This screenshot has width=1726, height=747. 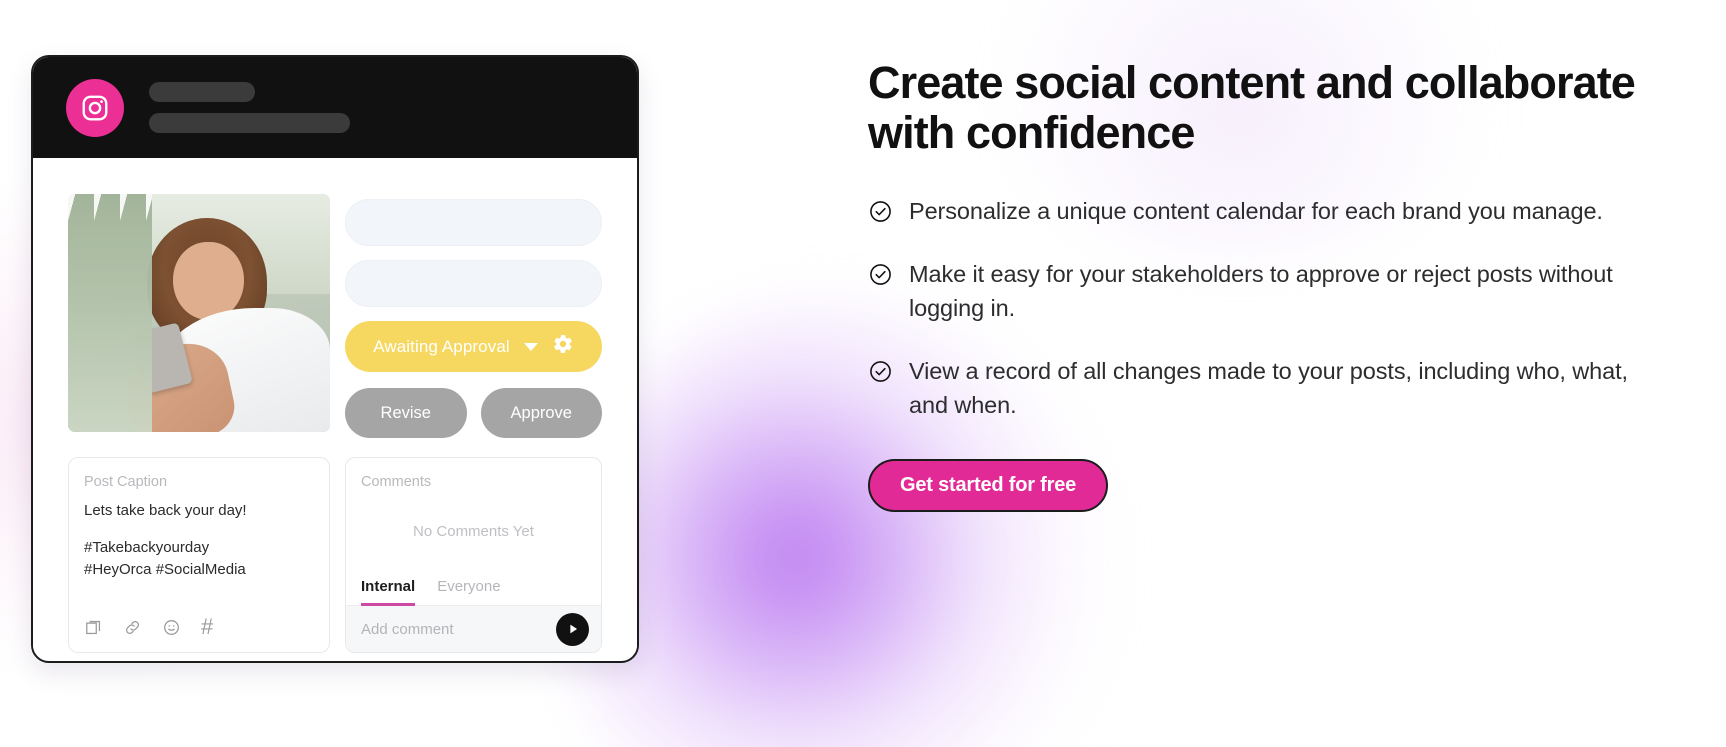 I want to click on link-icon, so click(x=132, y=627).